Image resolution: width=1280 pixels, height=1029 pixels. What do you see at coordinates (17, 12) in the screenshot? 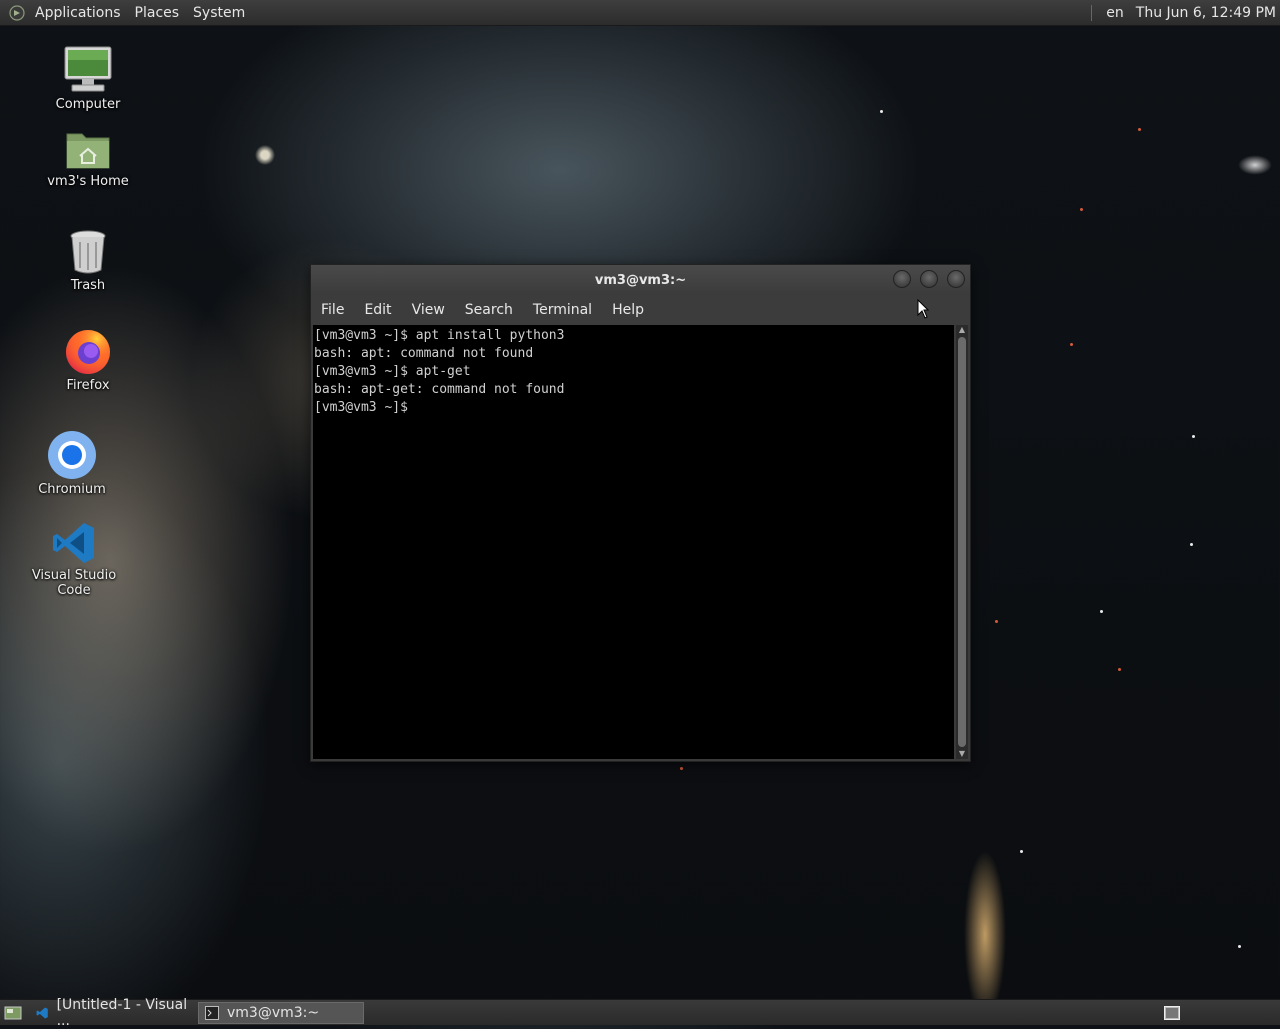
I see `applications-menu-icon` at bounding box center [17, 12].